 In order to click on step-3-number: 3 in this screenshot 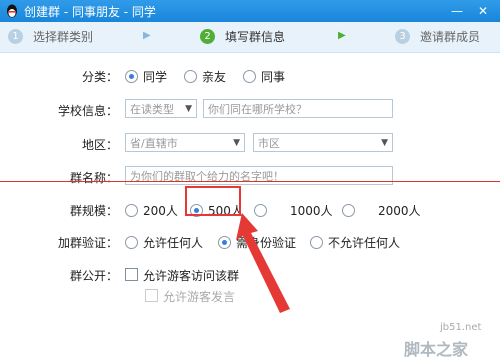, I will do `click(402, 36)`.